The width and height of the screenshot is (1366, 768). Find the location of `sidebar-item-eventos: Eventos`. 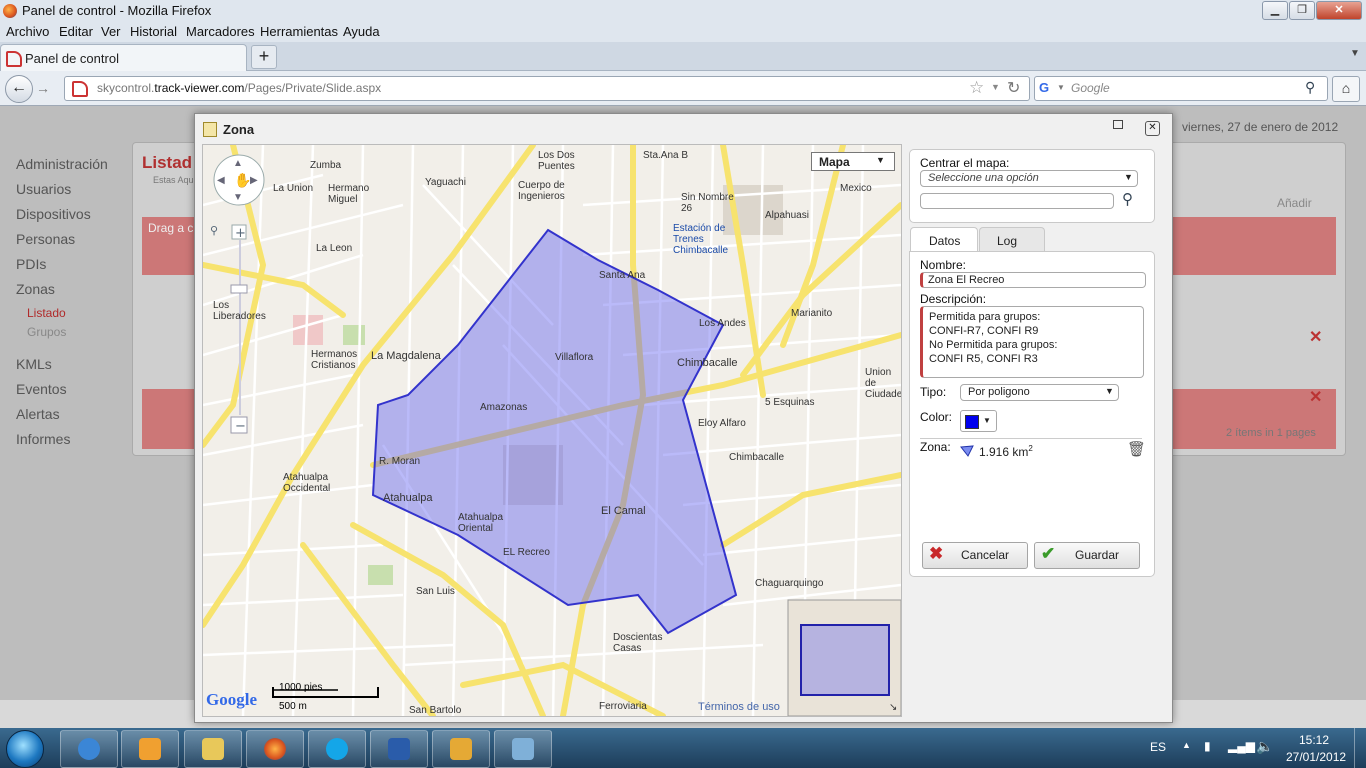

sidebar-item-eventos: Eventos is located at coordinates (41, 389).